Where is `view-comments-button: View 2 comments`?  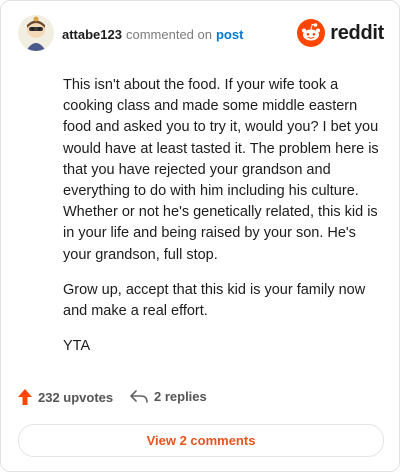
view-comments-button: View 2 comments is located at coordinates (201, 440).